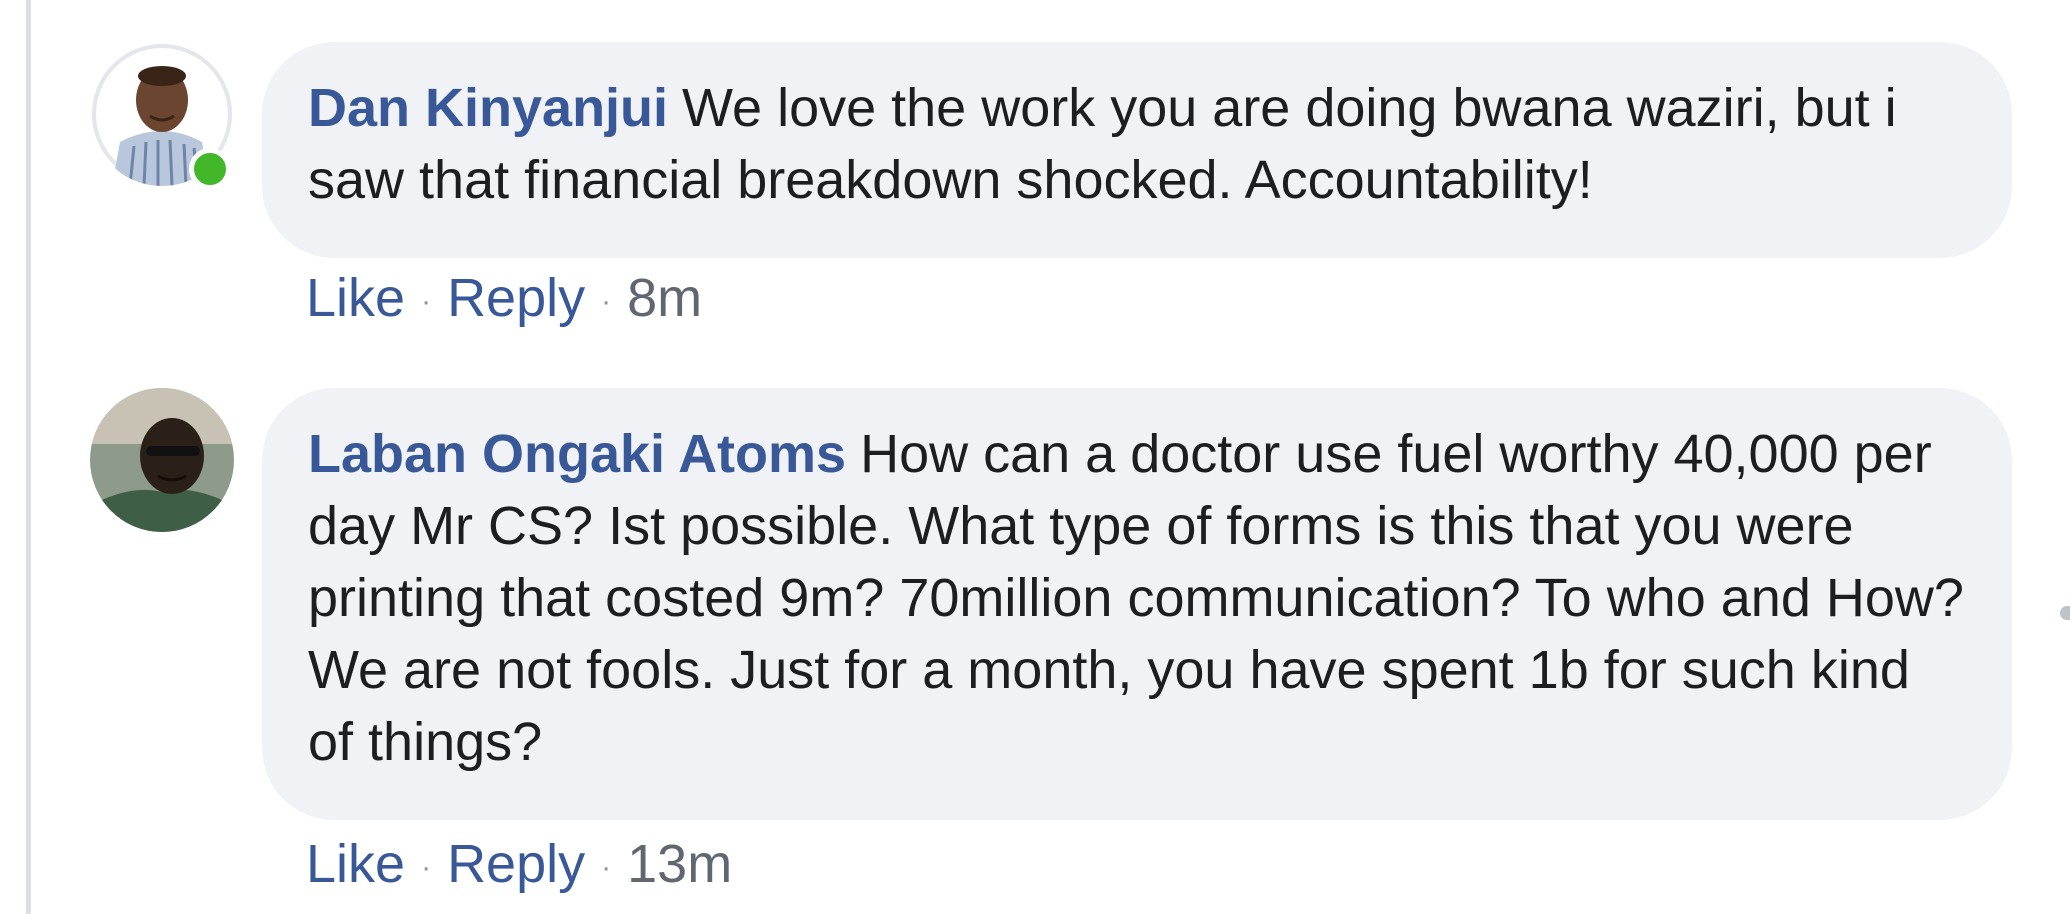 Image resolution: width=2070 pixels, height=914 pixels. I want to click on comment-actions: Like · Reply · 13m, so click(519, 866).